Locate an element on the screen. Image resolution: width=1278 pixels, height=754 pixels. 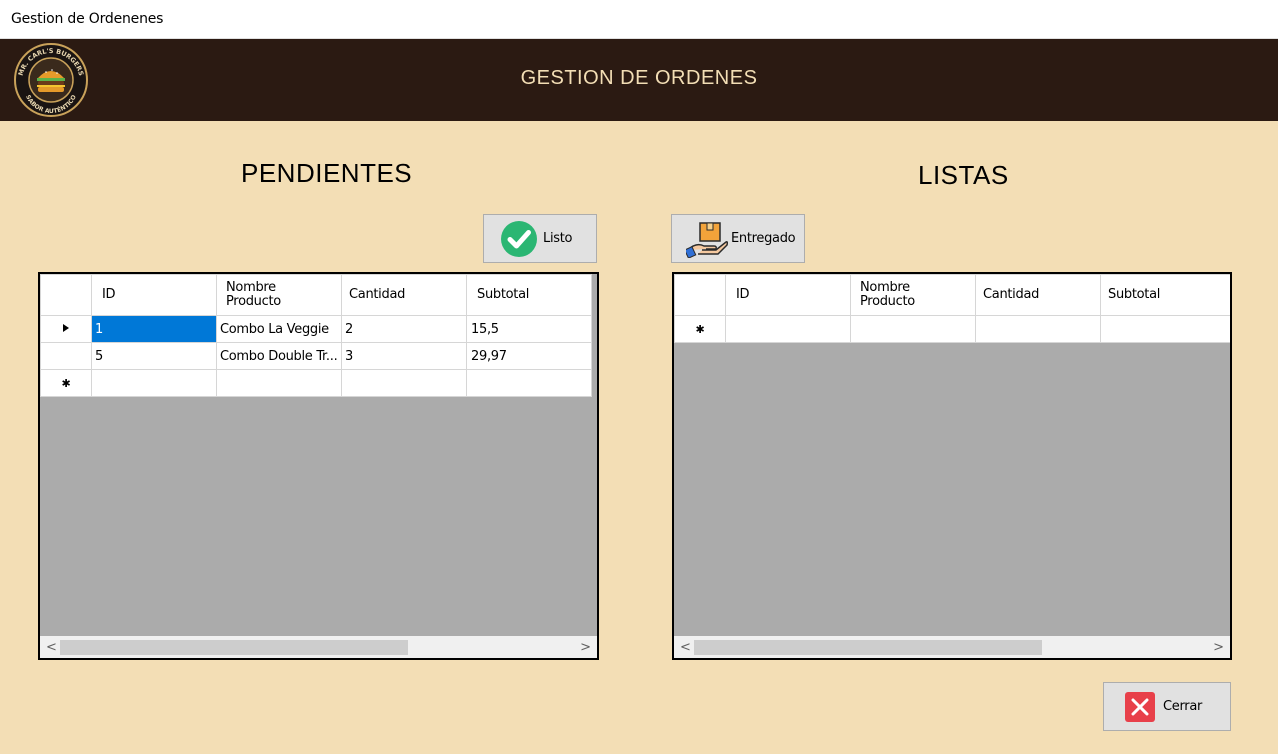
listas-table: ID Nombre Producto Cantidad Subtotal ✱ is located at coordinates (952, 308).